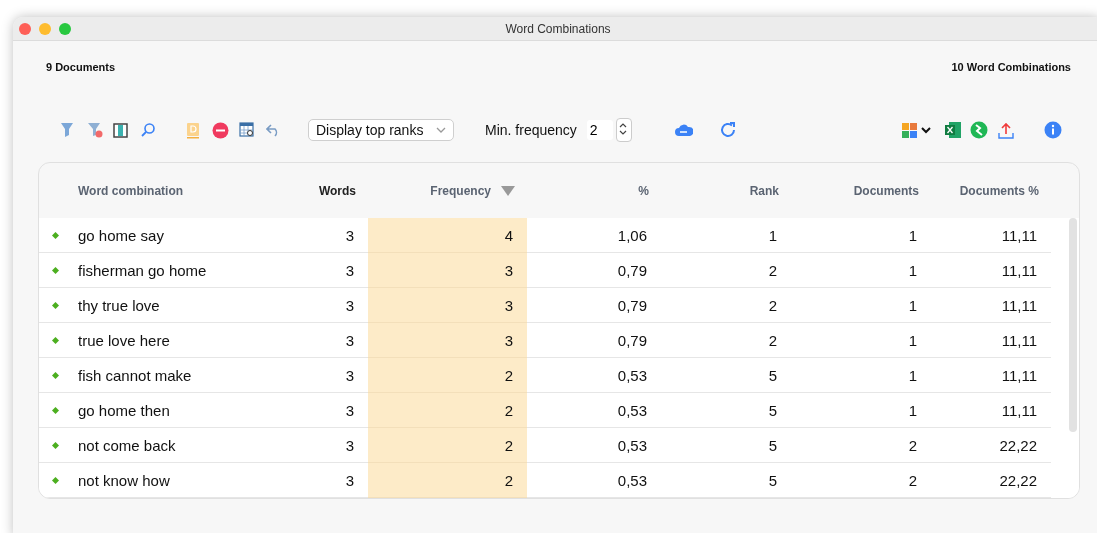 The height and width of the screenshot is (533, 1097). Describe the element at coordinates (329, 190) in the screenshot. I see `column-header: Words` at that location.